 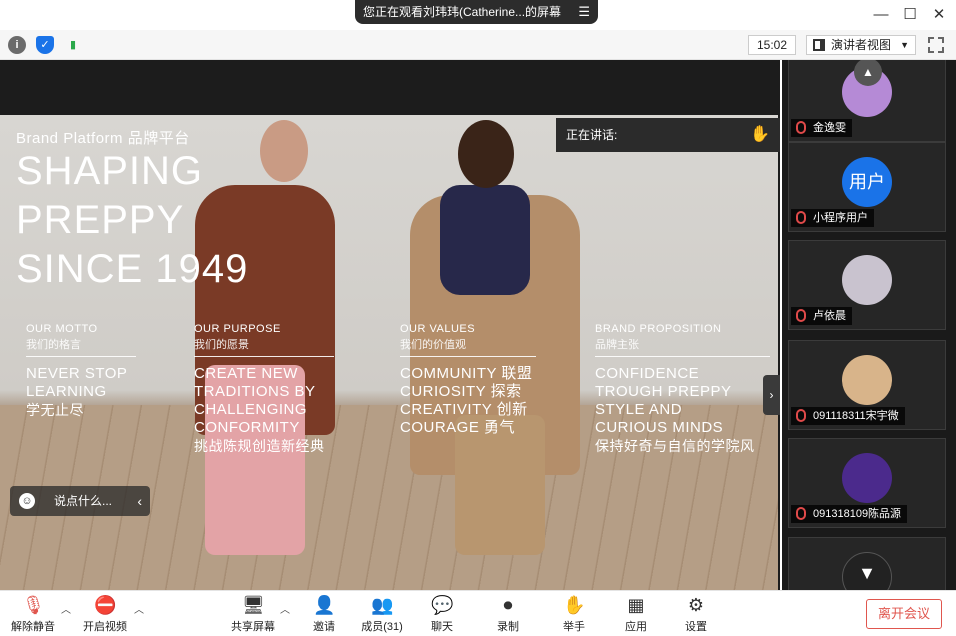 I want to click on column-subheading: 我们的格言, so click(x=81, y=346).